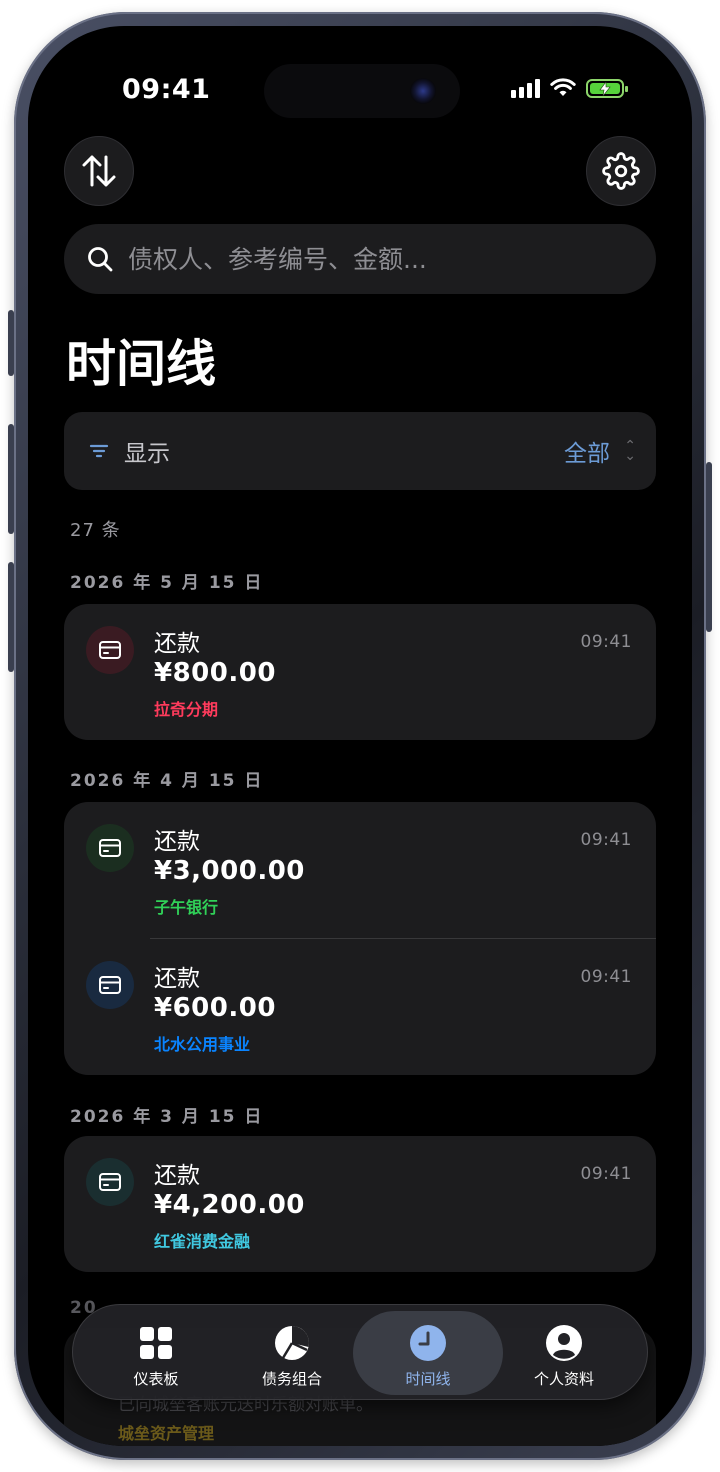 The image size is (720, 1472). What do you see at coordinates (167, 583) in the screenshot?
I see `date-header: 2026 年 5 月 15 日` at bounding box center [167, 583].